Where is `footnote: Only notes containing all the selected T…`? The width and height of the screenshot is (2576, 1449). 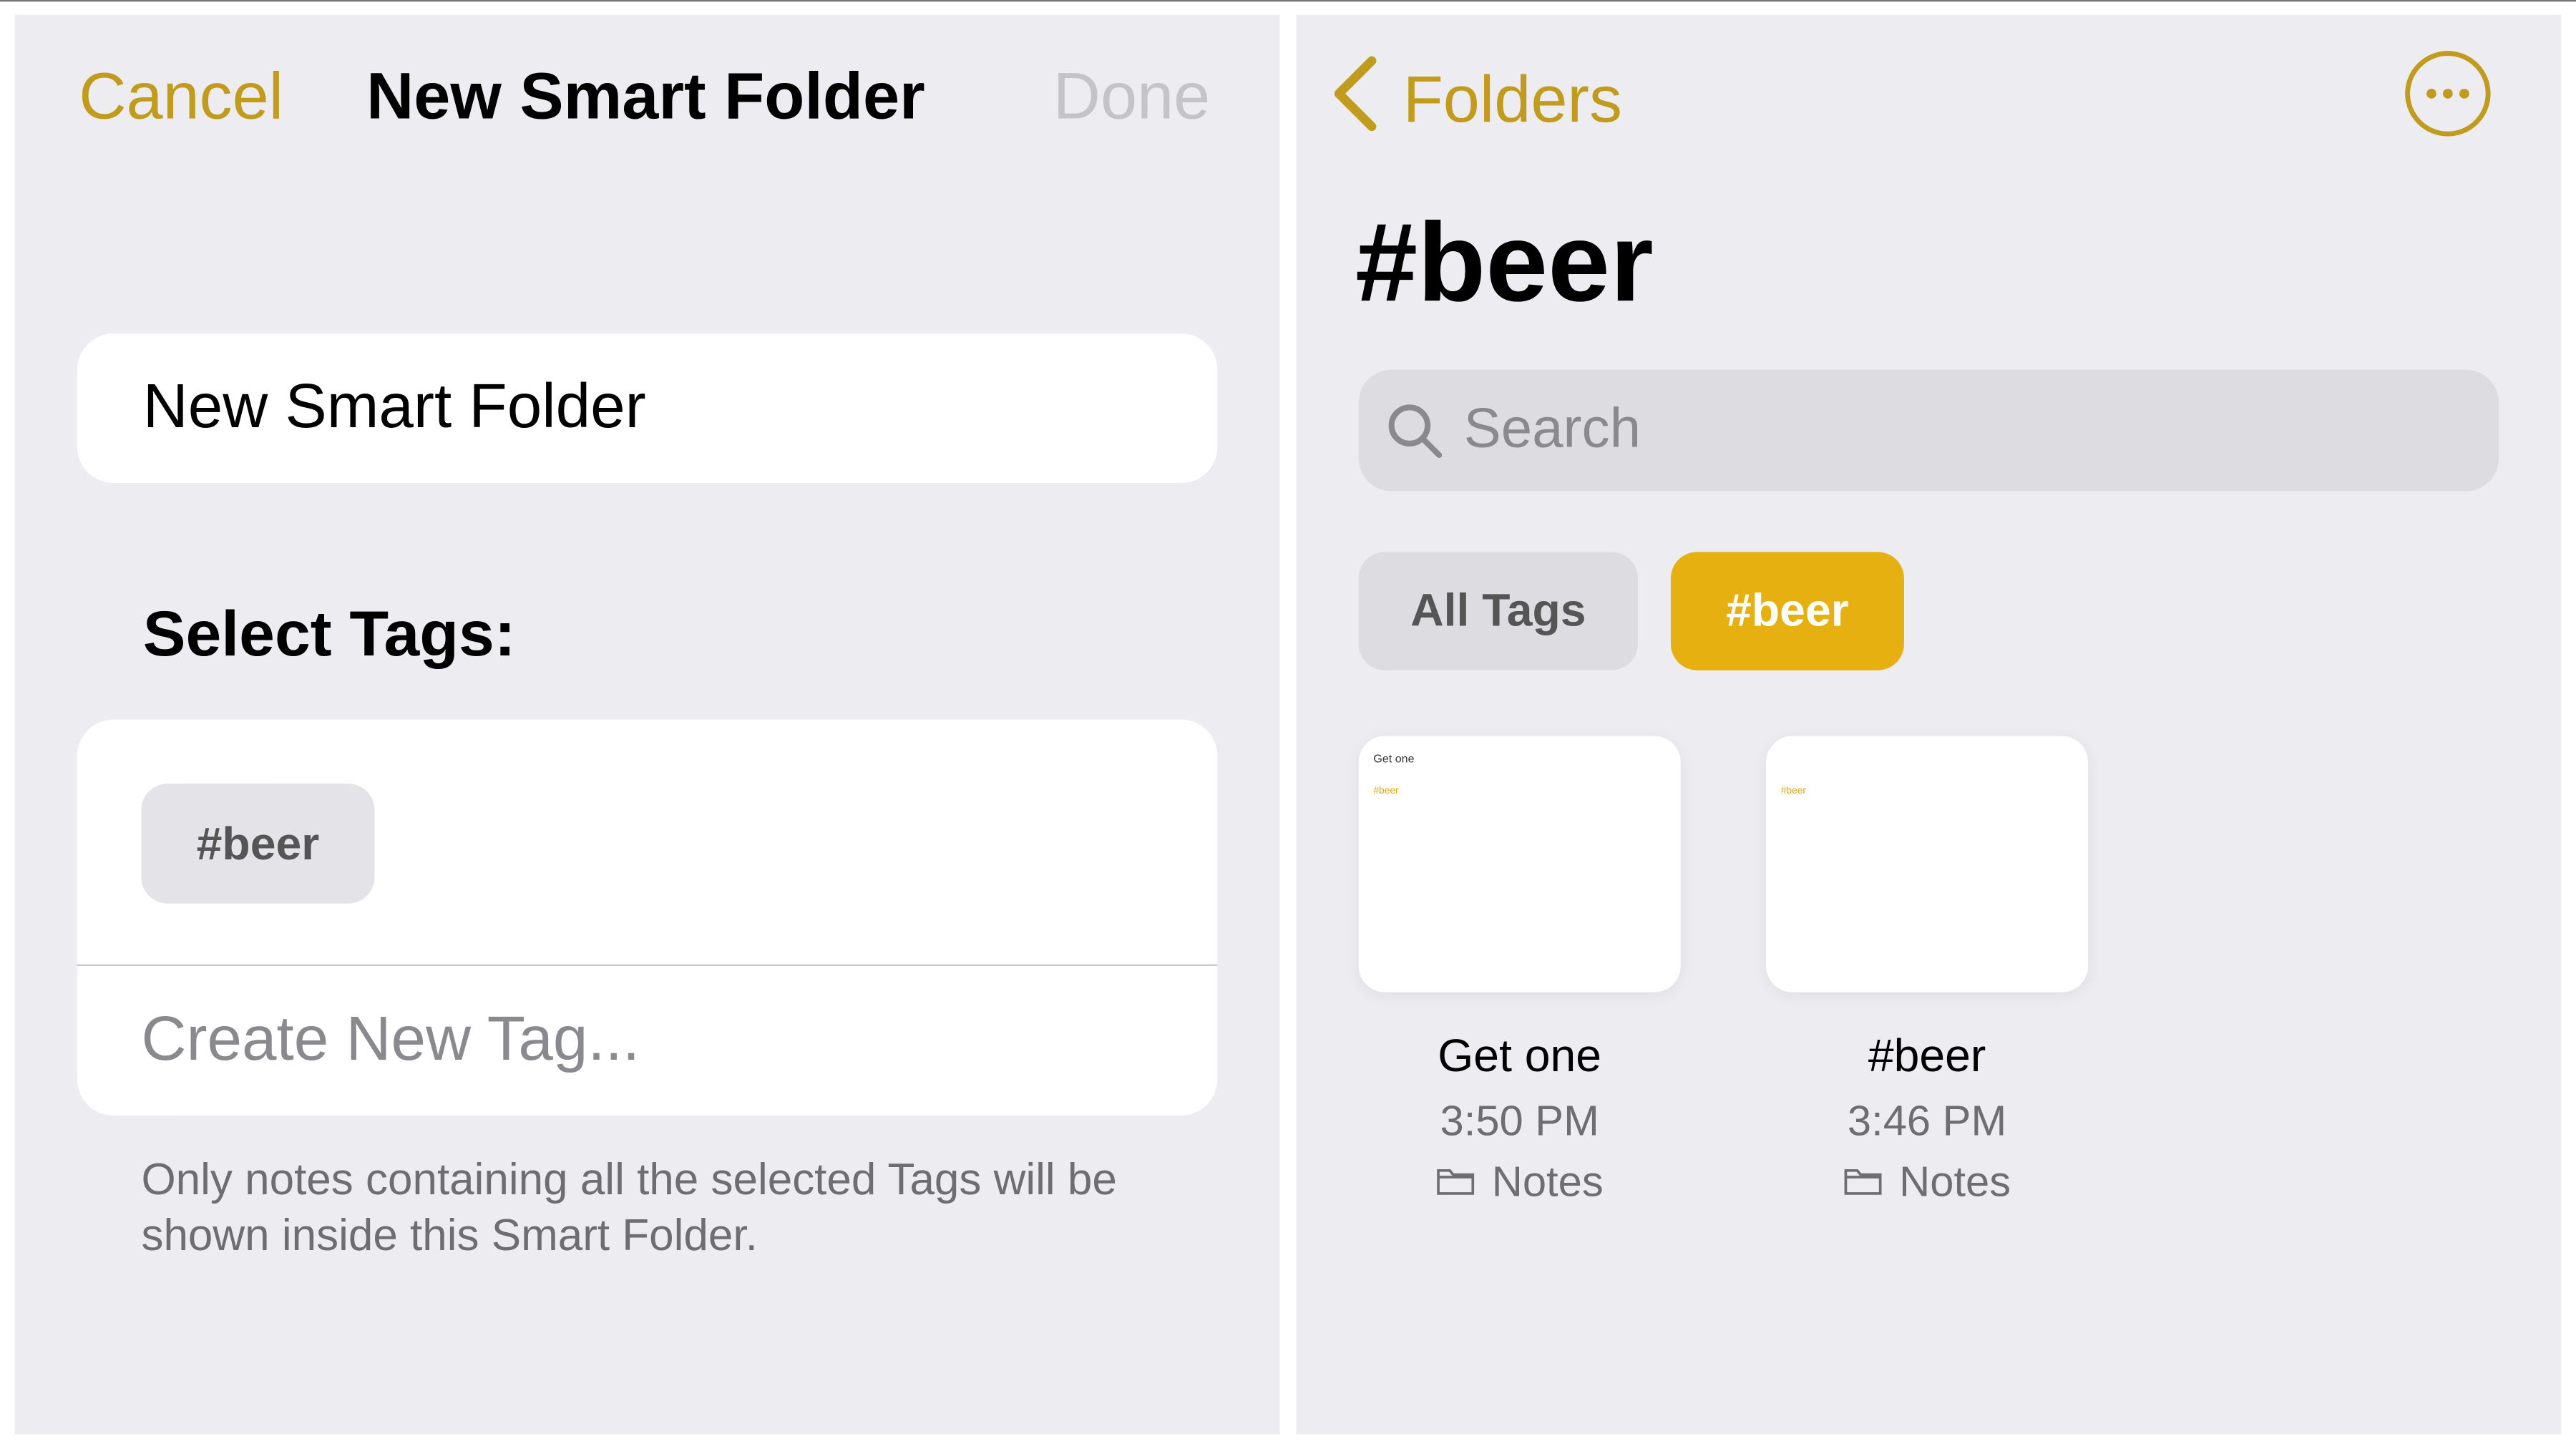
footnote: Only notes containing all the selected T… is located at coordinates (629, 1207).